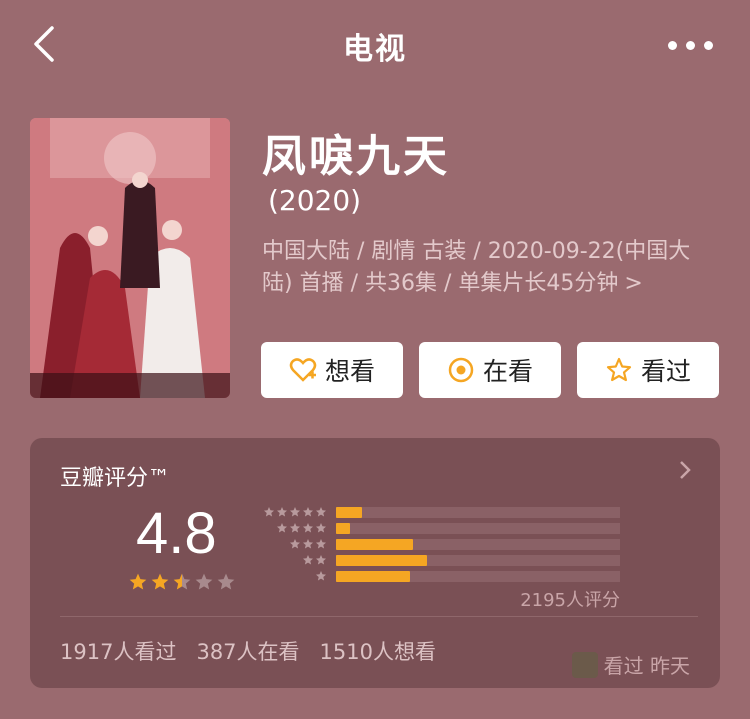 The width and height of the screenshot is (750, 719). I want to click on chevron-right-icon: >, so click(633, 283).